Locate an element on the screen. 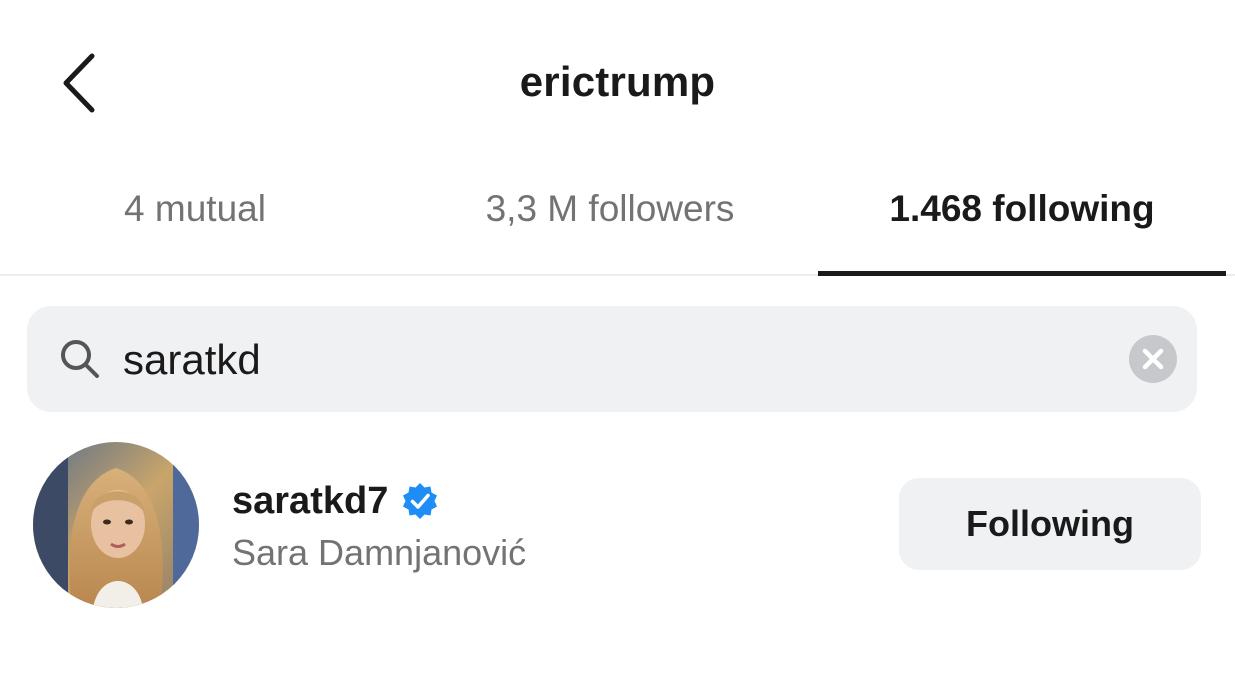 This screenshot has height=689, width=1235. page-title: erictrump is located at coordinates (617, 81).